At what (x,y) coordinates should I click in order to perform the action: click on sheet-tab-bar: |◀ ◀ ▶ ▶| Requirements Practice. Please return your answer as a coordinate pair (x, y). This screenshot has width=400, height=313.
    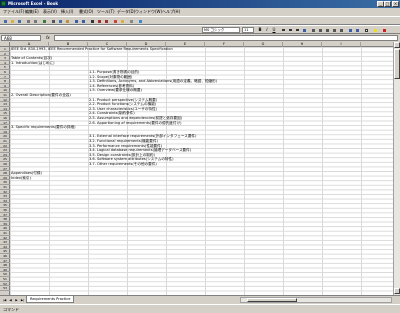
    Looking at the image, I should click on (200, 299).